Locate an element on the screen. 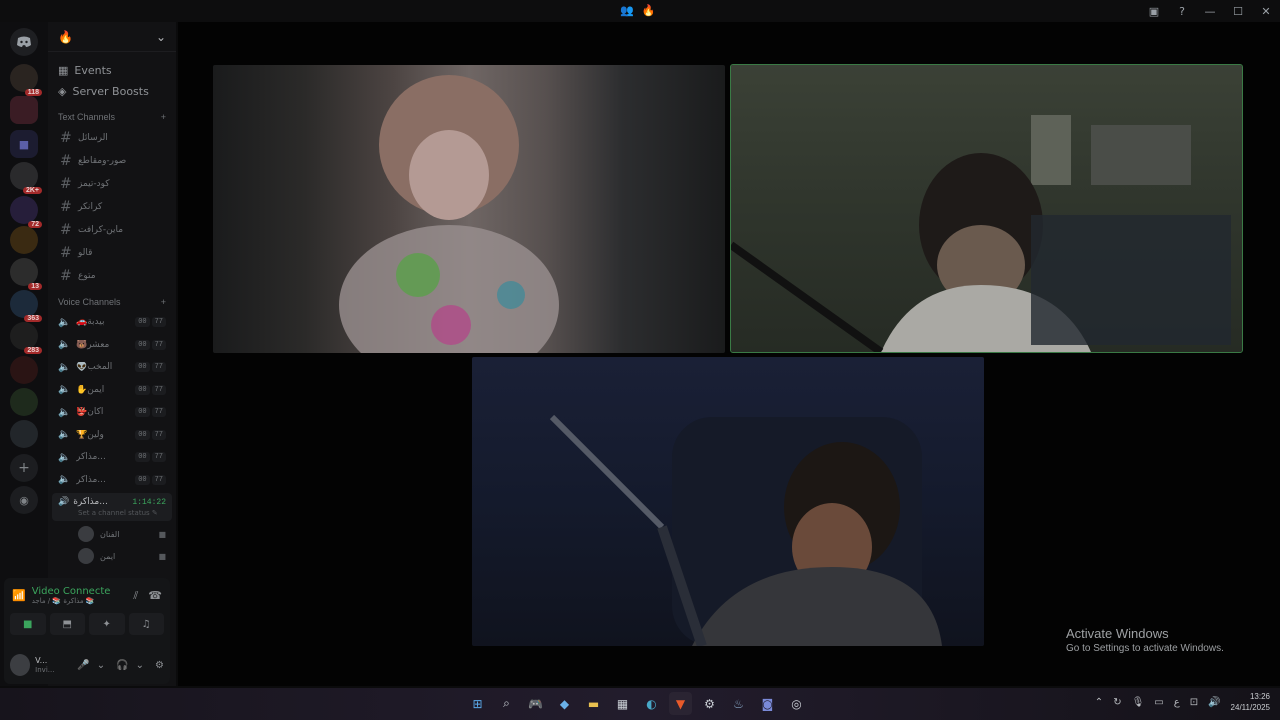 The image size is (1280, 720). close-icon: ✕ is located at coordinates (1266, 11).